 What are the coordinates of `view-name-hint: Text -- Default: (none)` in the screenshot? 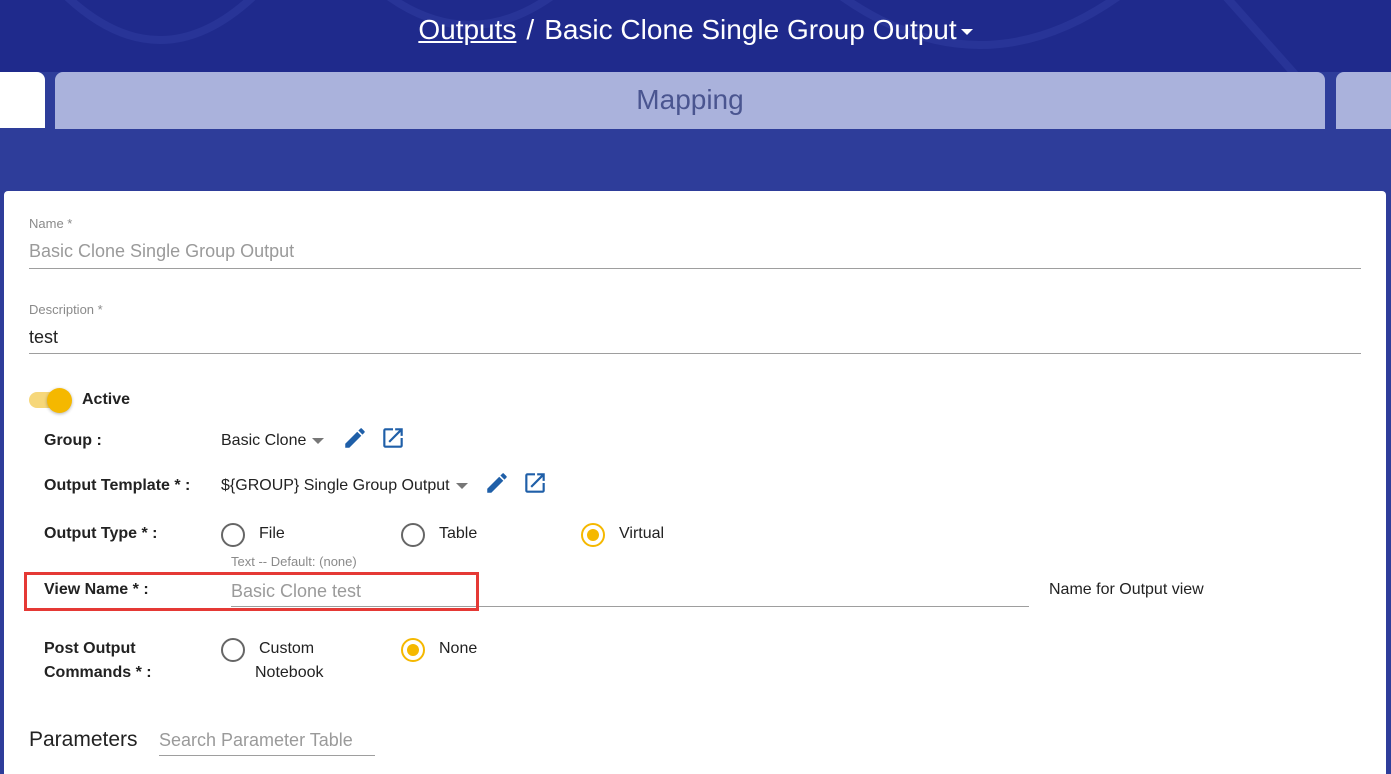 It's located at (294, 561).